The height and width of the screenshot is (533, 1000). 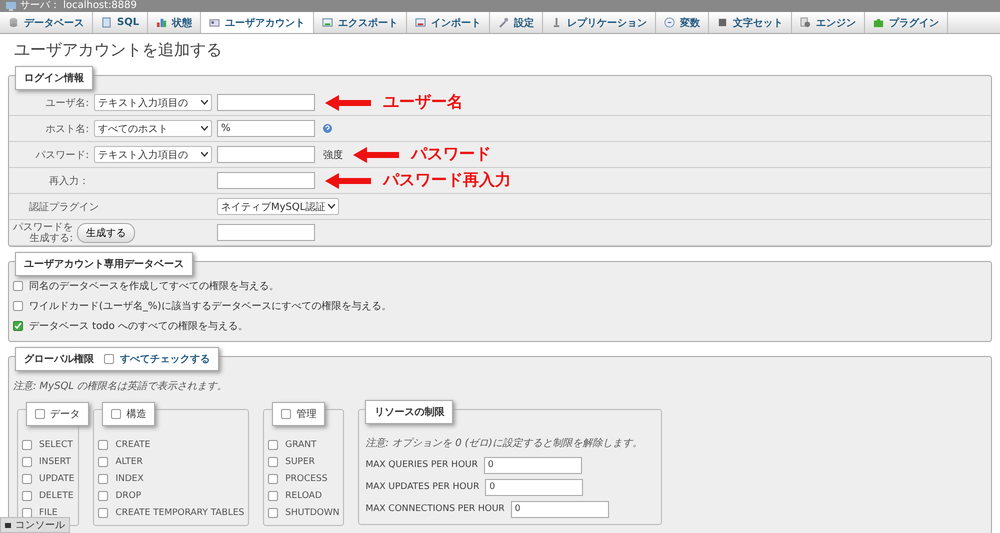 What do you see at coordinates (306, 414) in the screenshot?
I see `group-title: 管理` at bounding box center [306, 414].